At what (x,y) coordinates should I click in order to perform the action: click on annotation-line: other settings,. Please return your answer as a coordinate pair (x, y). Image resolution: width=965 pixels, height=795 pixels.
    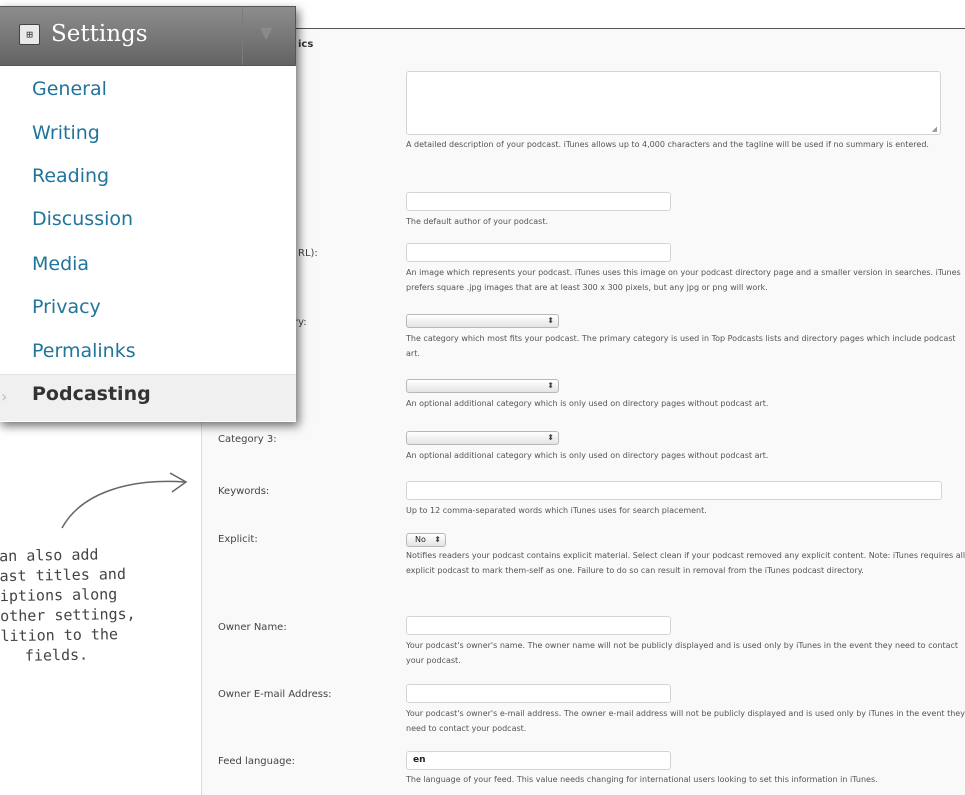
    Looking at the image, I should click on (68, 615).